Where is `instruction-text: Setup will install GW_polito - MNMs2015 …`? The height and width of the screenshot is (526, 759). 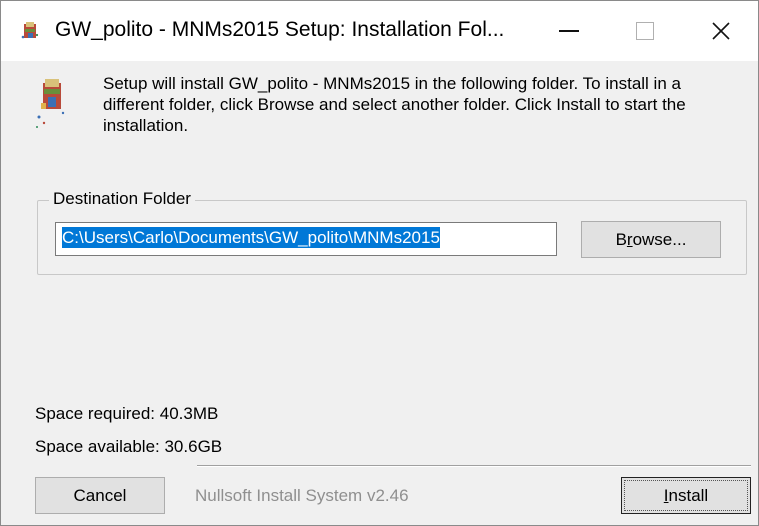
instruction-text: Setup will install GW_polito - MNMs2015 … is located at coordinates (394, 104).